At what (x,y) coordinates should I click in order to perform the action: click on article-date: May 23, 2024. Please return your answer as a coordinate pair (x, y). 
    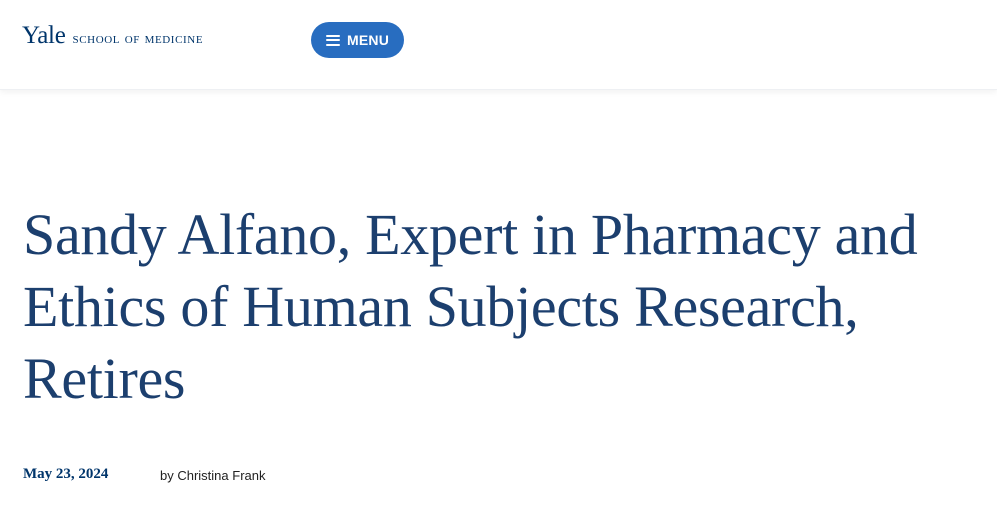
    Looking at the image, I should click on (66, 474).